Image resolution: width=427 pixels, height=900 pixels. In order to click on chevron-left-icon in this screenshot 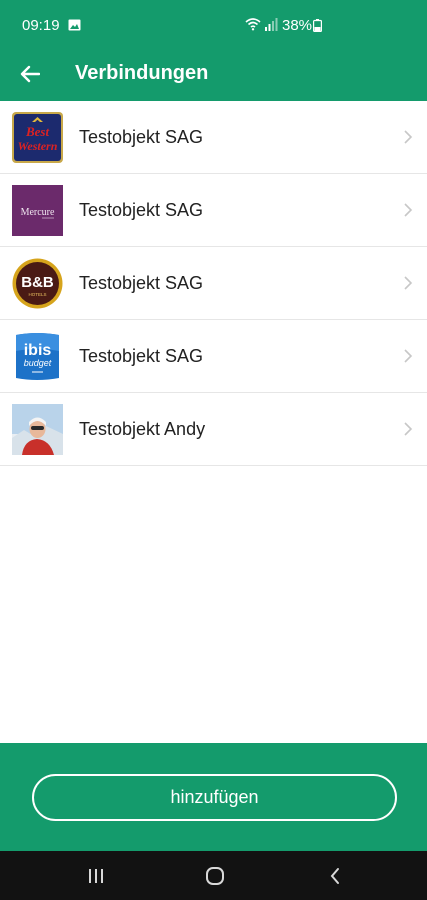, I will do `click(334, 876)`.